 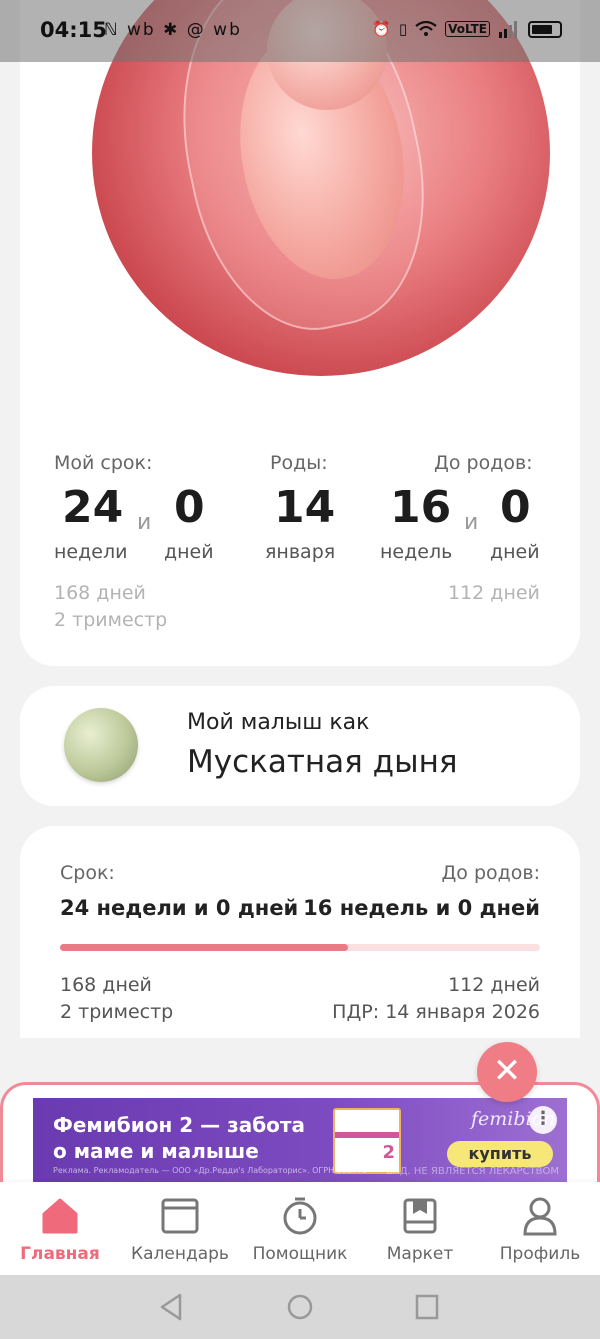 What do you see at coordinates (300, 1216) in the screenshot?
I see `timer-icon` at bounding box center [300, 1216].